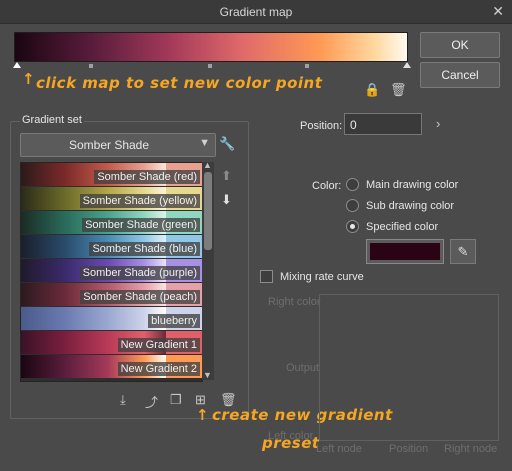 Image resolution: width=512 pixels, height=471 pixels. Describe the element at coordinates (151, 401) in the screenshot. I see `export-icon: ⤴` at that location.